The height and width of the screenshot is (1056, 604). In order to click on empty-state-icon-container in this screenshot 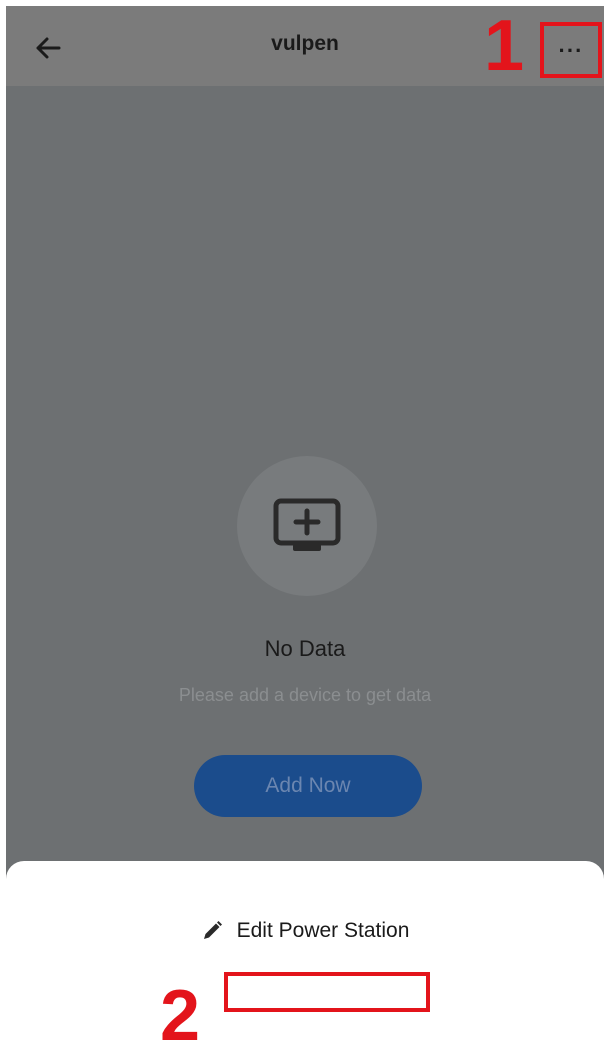, I will do `click(307, 526)`.